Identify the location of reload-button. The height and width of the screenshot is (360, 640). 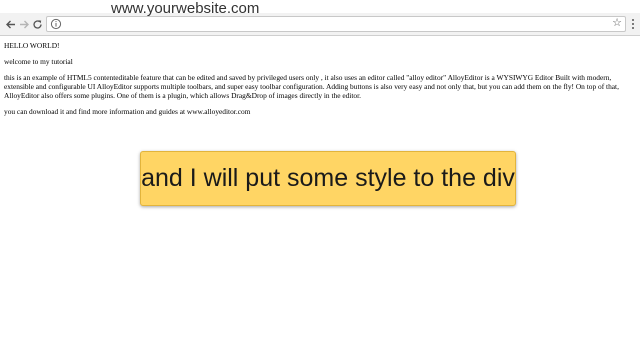
(37, 24).